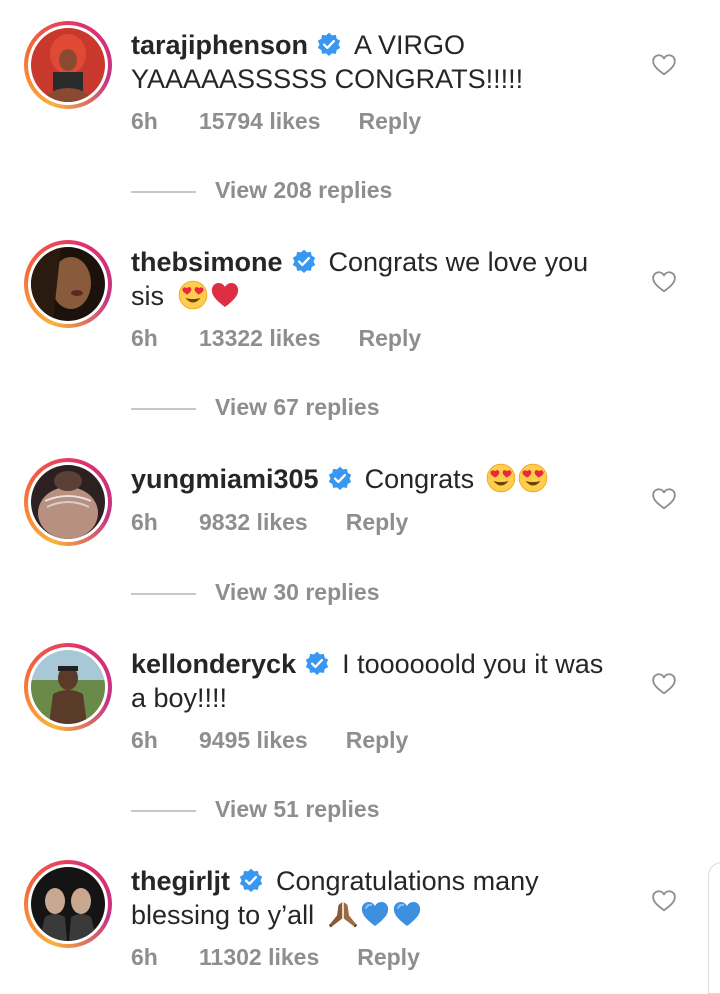 The image size is (720, 994). I want to click on partial-card-edge, so click(714, 928).